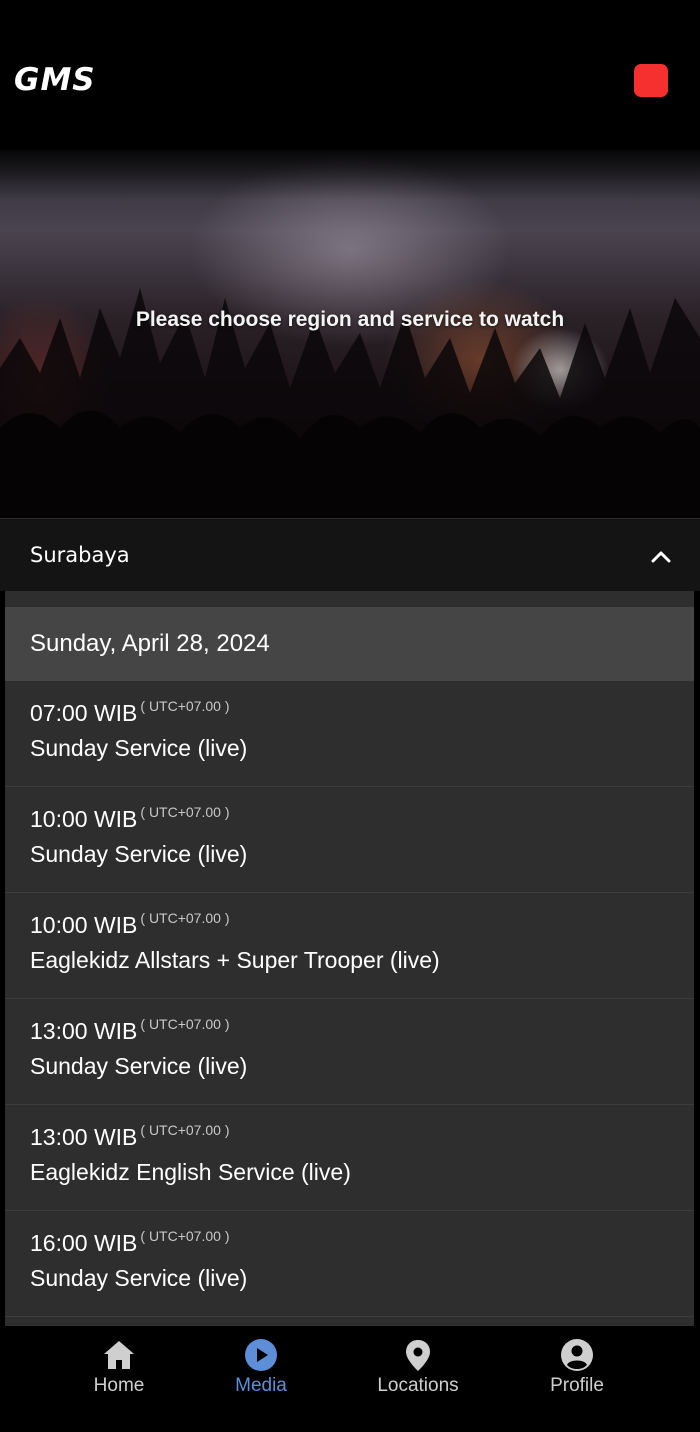  Describe the element at coordinates (418, 1355) in the screenshot. I see `map-pin-icon` at that location.